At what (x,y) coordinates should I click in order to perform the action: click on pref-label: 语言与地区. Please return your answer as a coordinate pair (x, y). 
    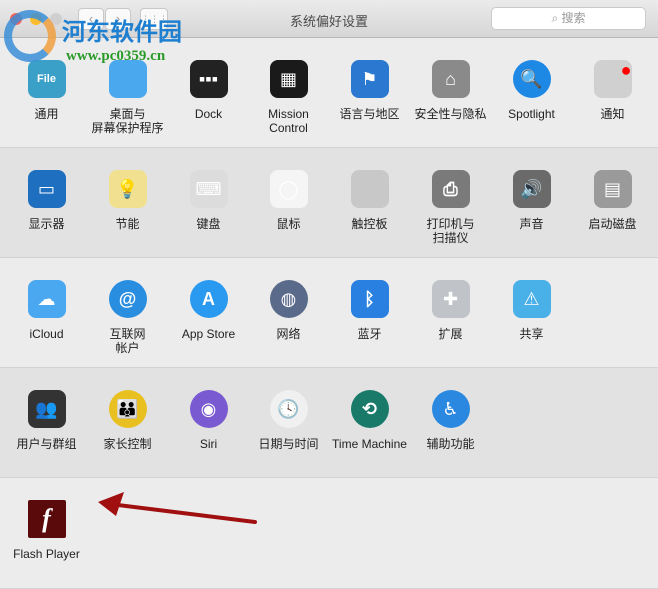
    Looking at the image, I should click on (369, 114).